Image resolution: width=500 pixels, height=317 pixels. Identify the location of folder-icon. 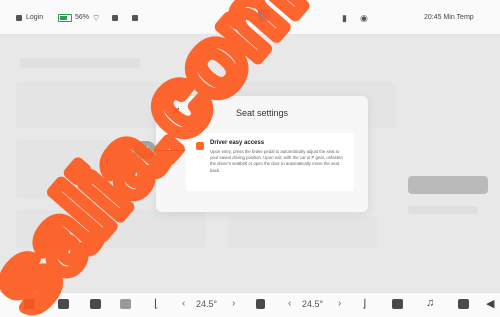
(115, 18).